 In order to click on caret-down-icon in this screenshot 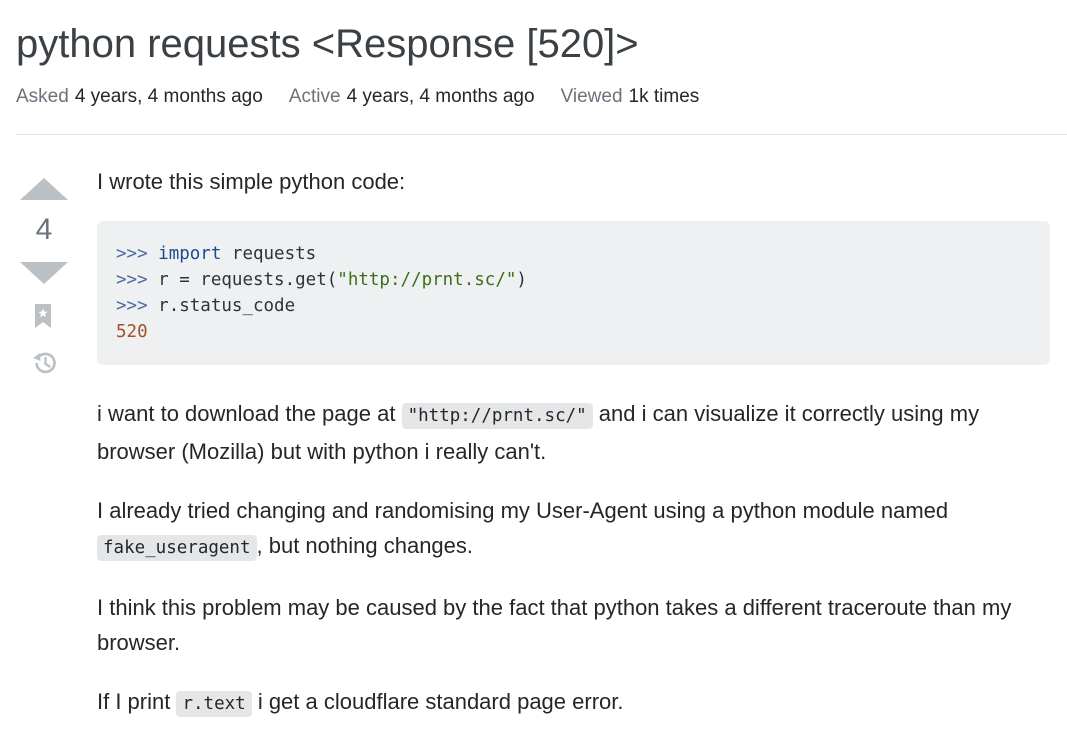, I will do `click(44, 273)`.